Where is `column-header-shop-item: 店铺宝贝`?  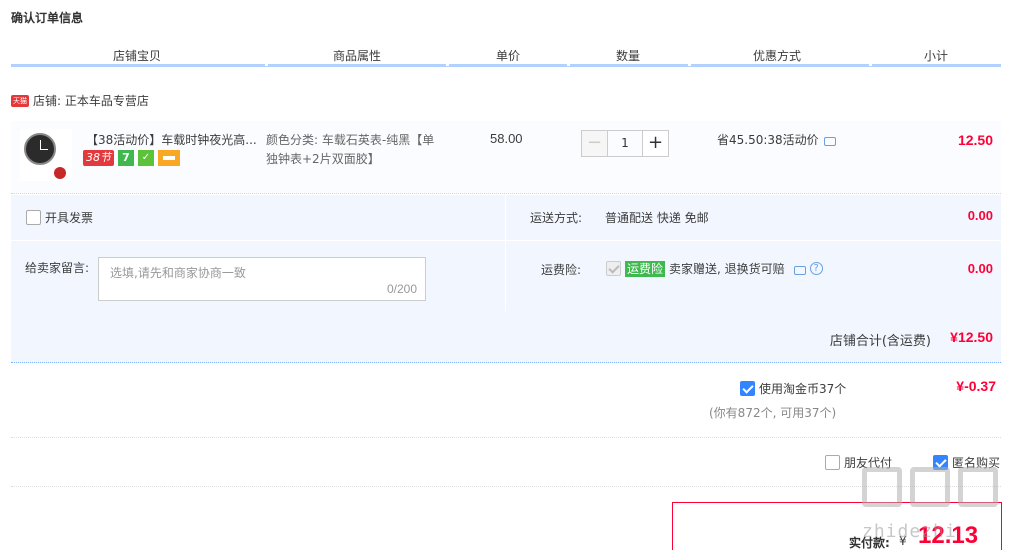
column-header-shop-item: 店铺宝贝 is located at coordinates (138, 60).